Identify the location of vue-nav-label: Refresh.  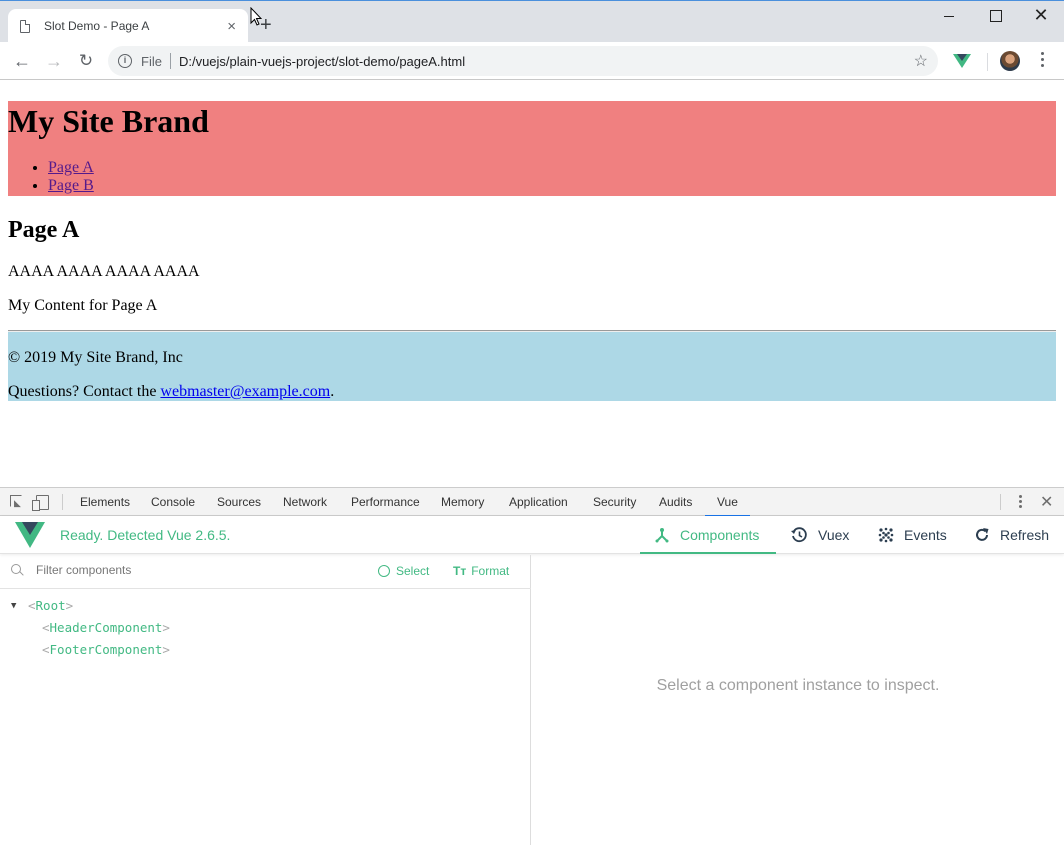
(1025, 535).